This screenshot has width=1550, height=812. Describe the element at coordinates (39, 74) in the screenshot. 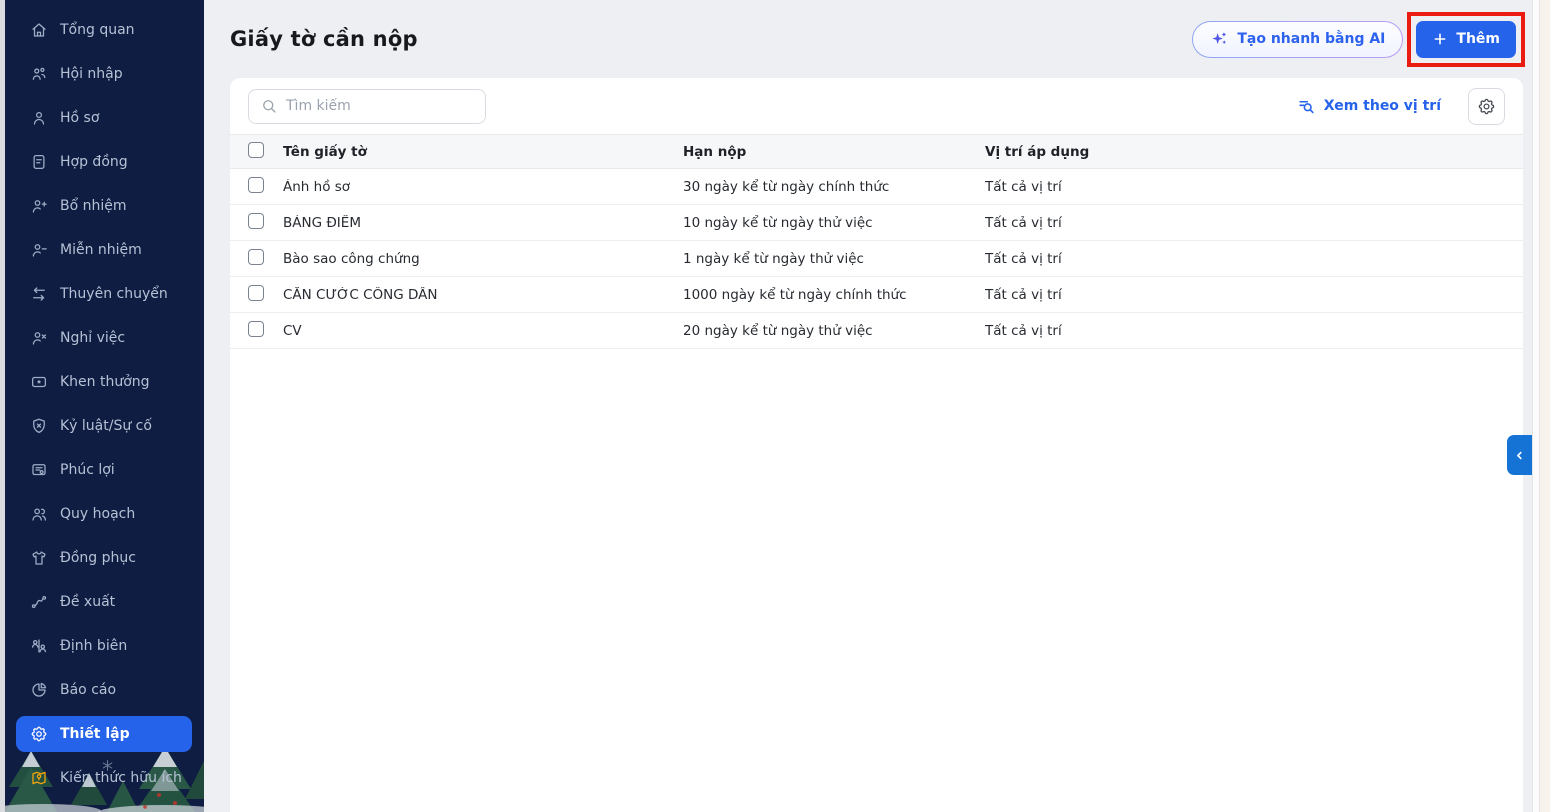

I see `users-group-icon` at that location.